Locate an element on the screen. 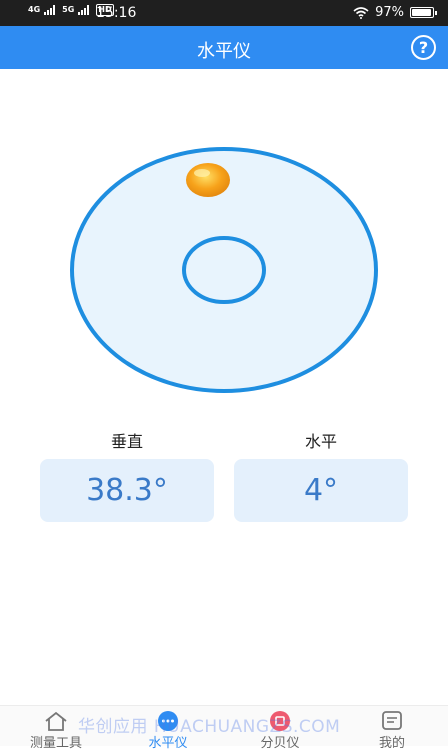 Image resolution: width=448 pixels, height=751 pixels. vertical-label: 垂直 is located at coordinates (126, 441).